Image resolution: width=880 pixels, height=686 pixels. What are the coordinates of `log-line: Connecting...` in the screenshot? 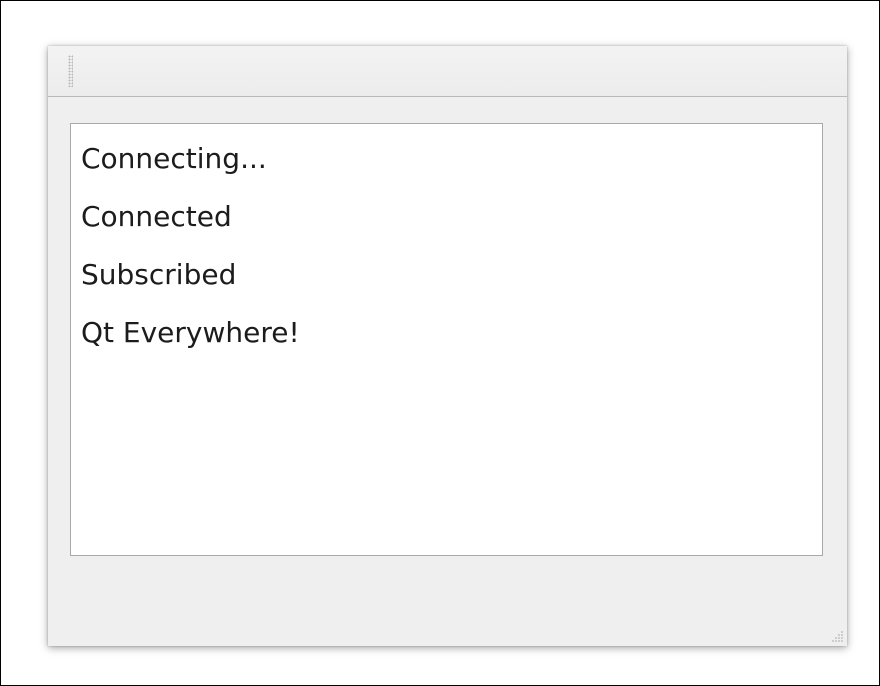 It's located at (174, 158).